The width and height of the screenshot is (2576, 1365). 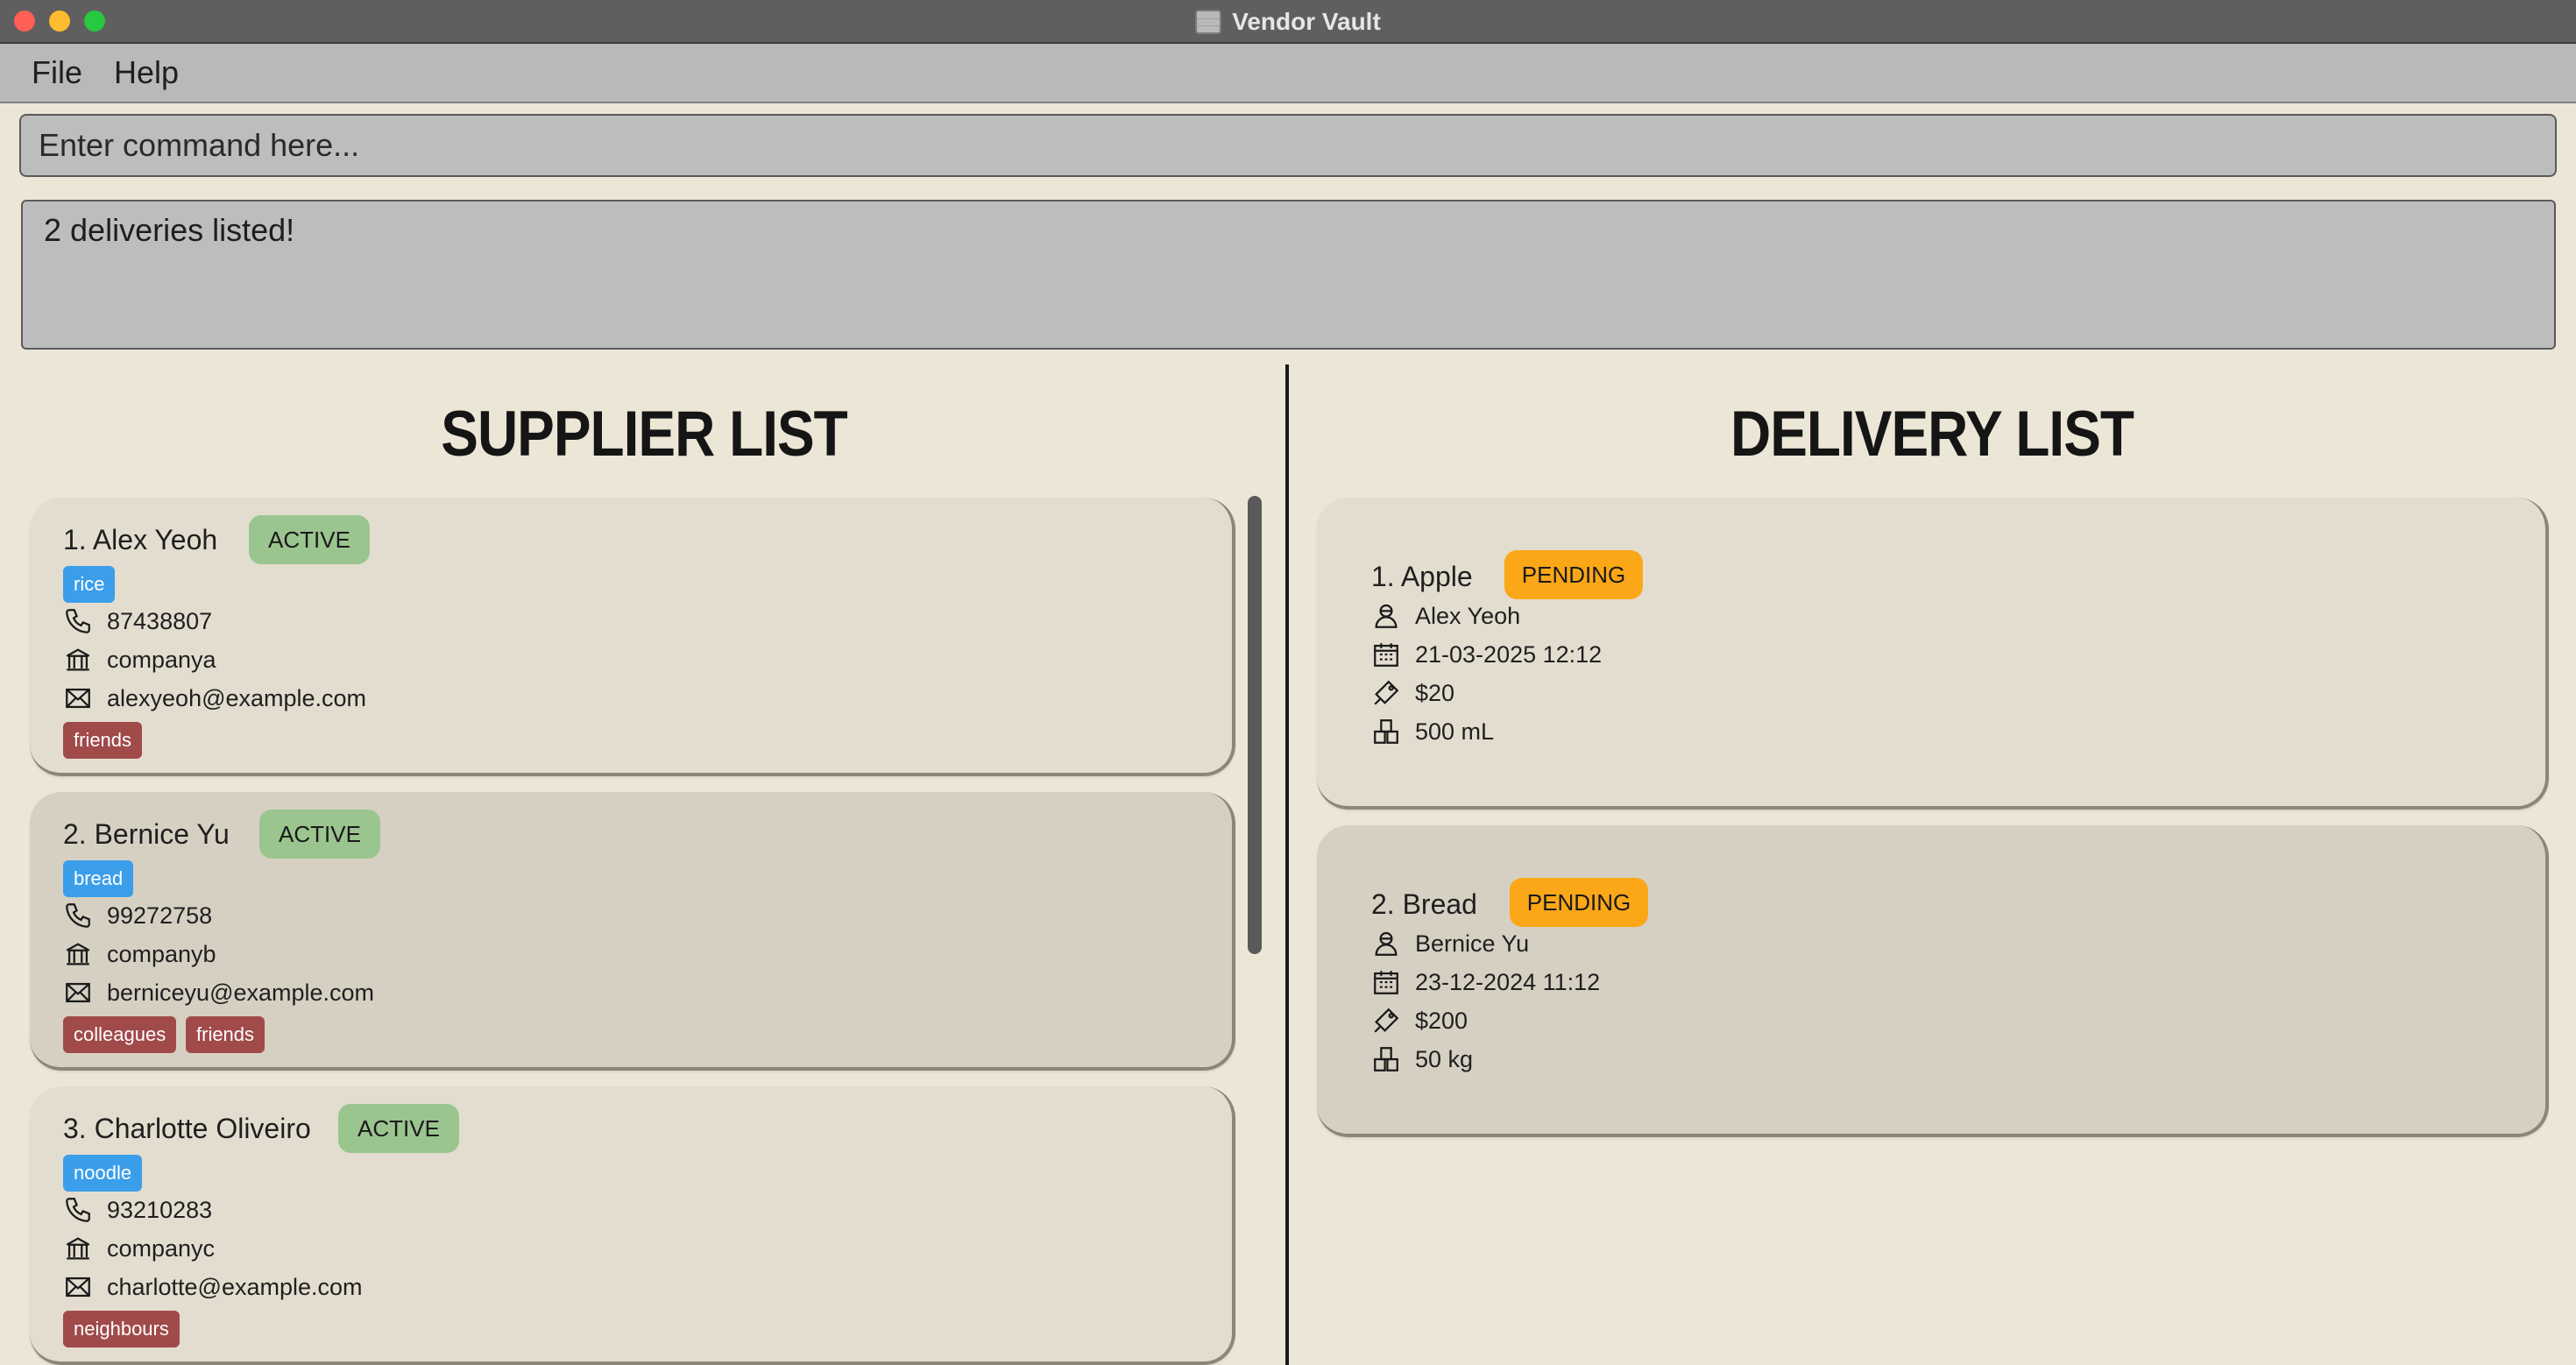 I want to click on supplier-name: 1. Alex Yeoh, so click(x=140, y=539).